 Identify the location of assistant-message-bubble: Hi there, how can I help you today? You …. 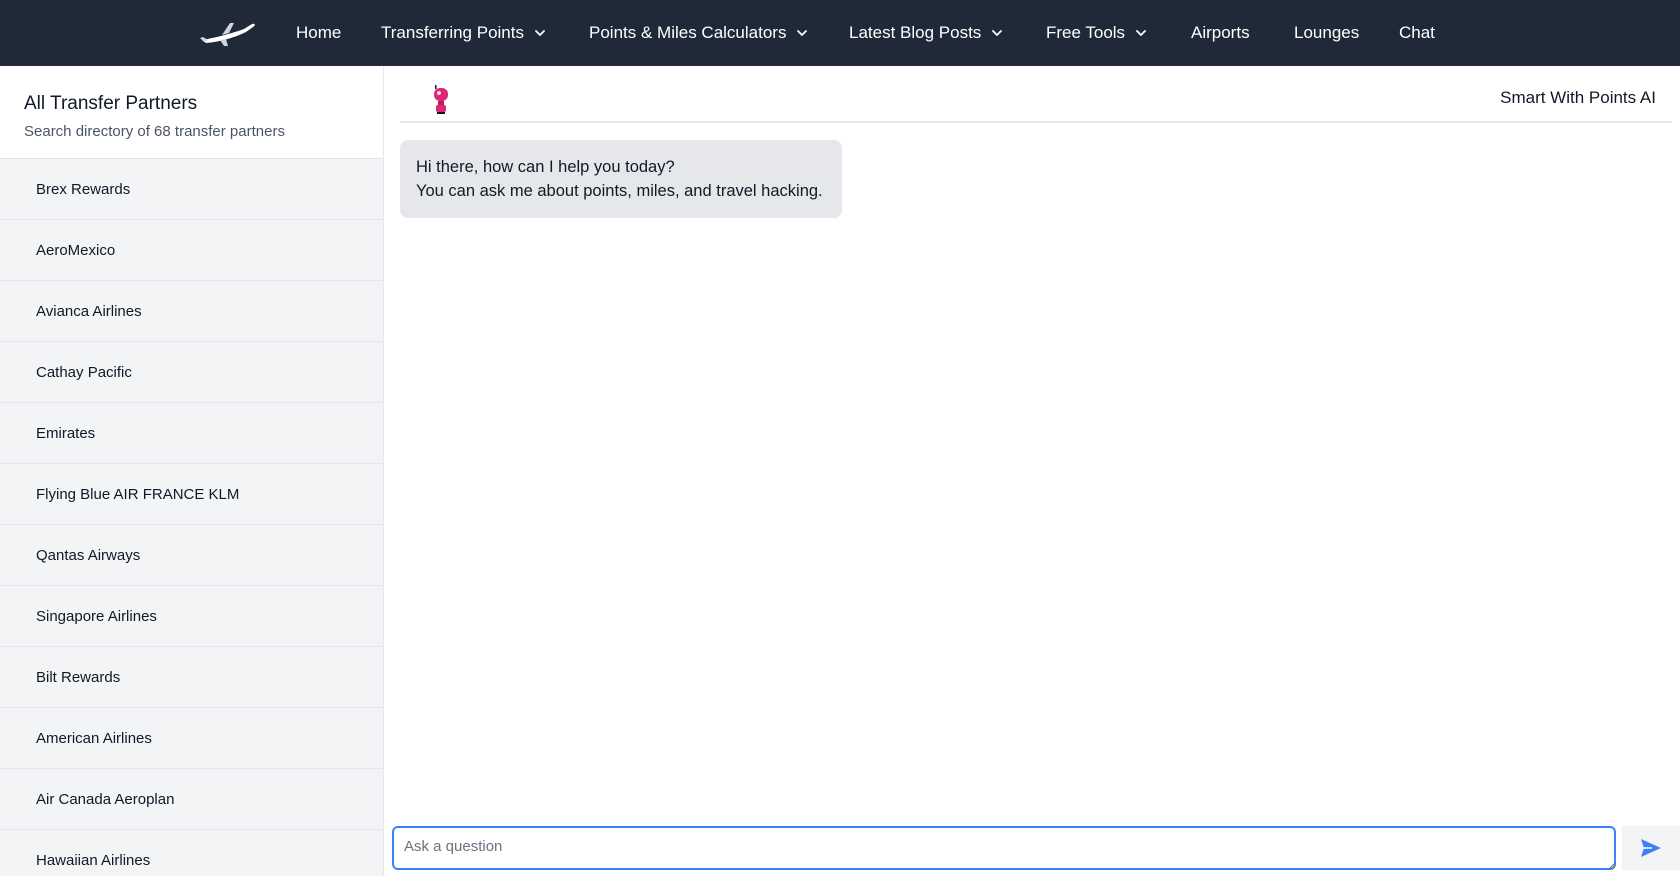
(621, 179).